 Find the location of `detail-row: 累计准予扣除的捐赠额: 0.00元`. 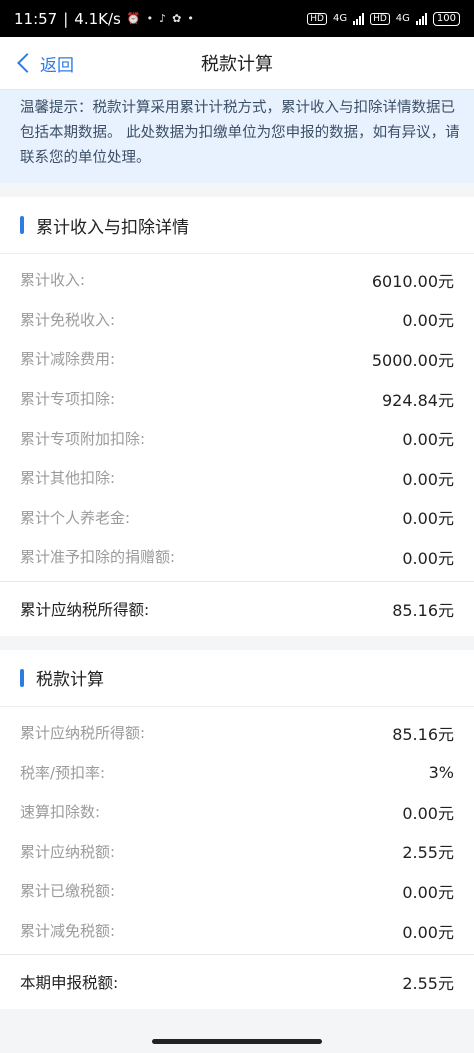

detail-row: 累计准予扣除的捐赠额: 0.00元 is located at coordinates (237, 557).